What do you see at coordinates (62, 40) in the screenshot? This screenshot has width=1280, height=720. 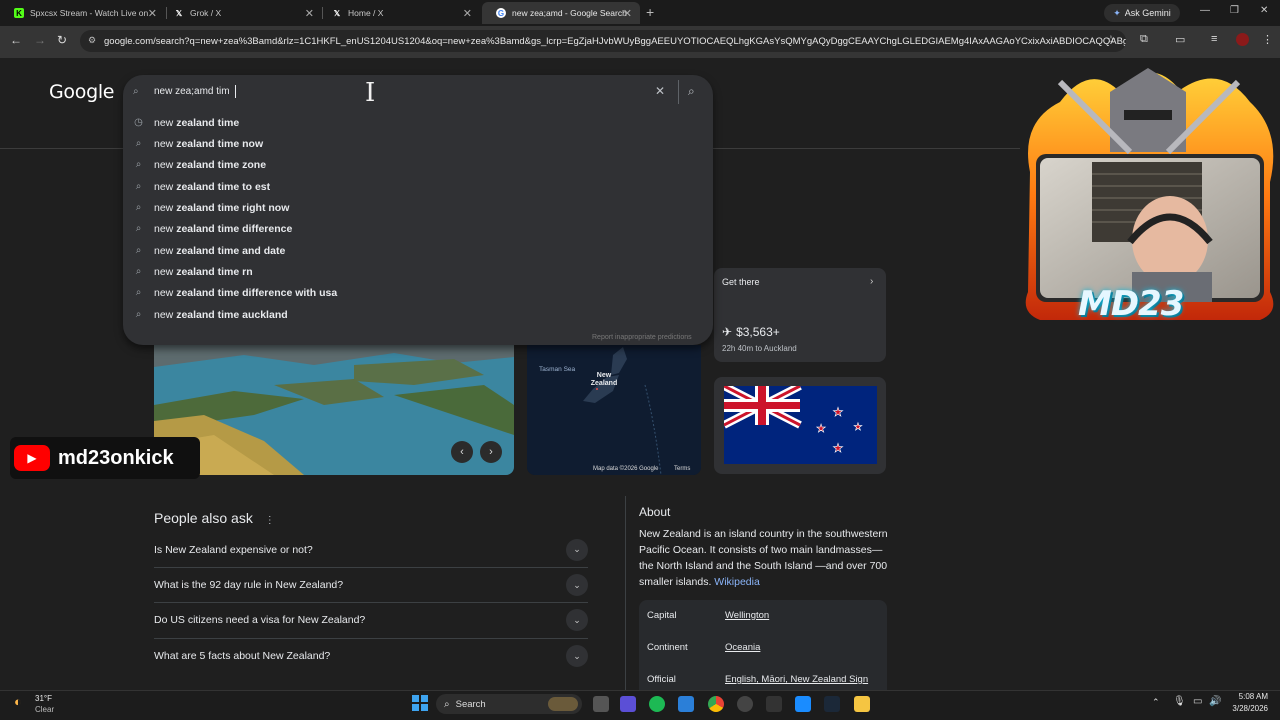 I see `reload-icon: ↻` at bounding box center [62, 40].